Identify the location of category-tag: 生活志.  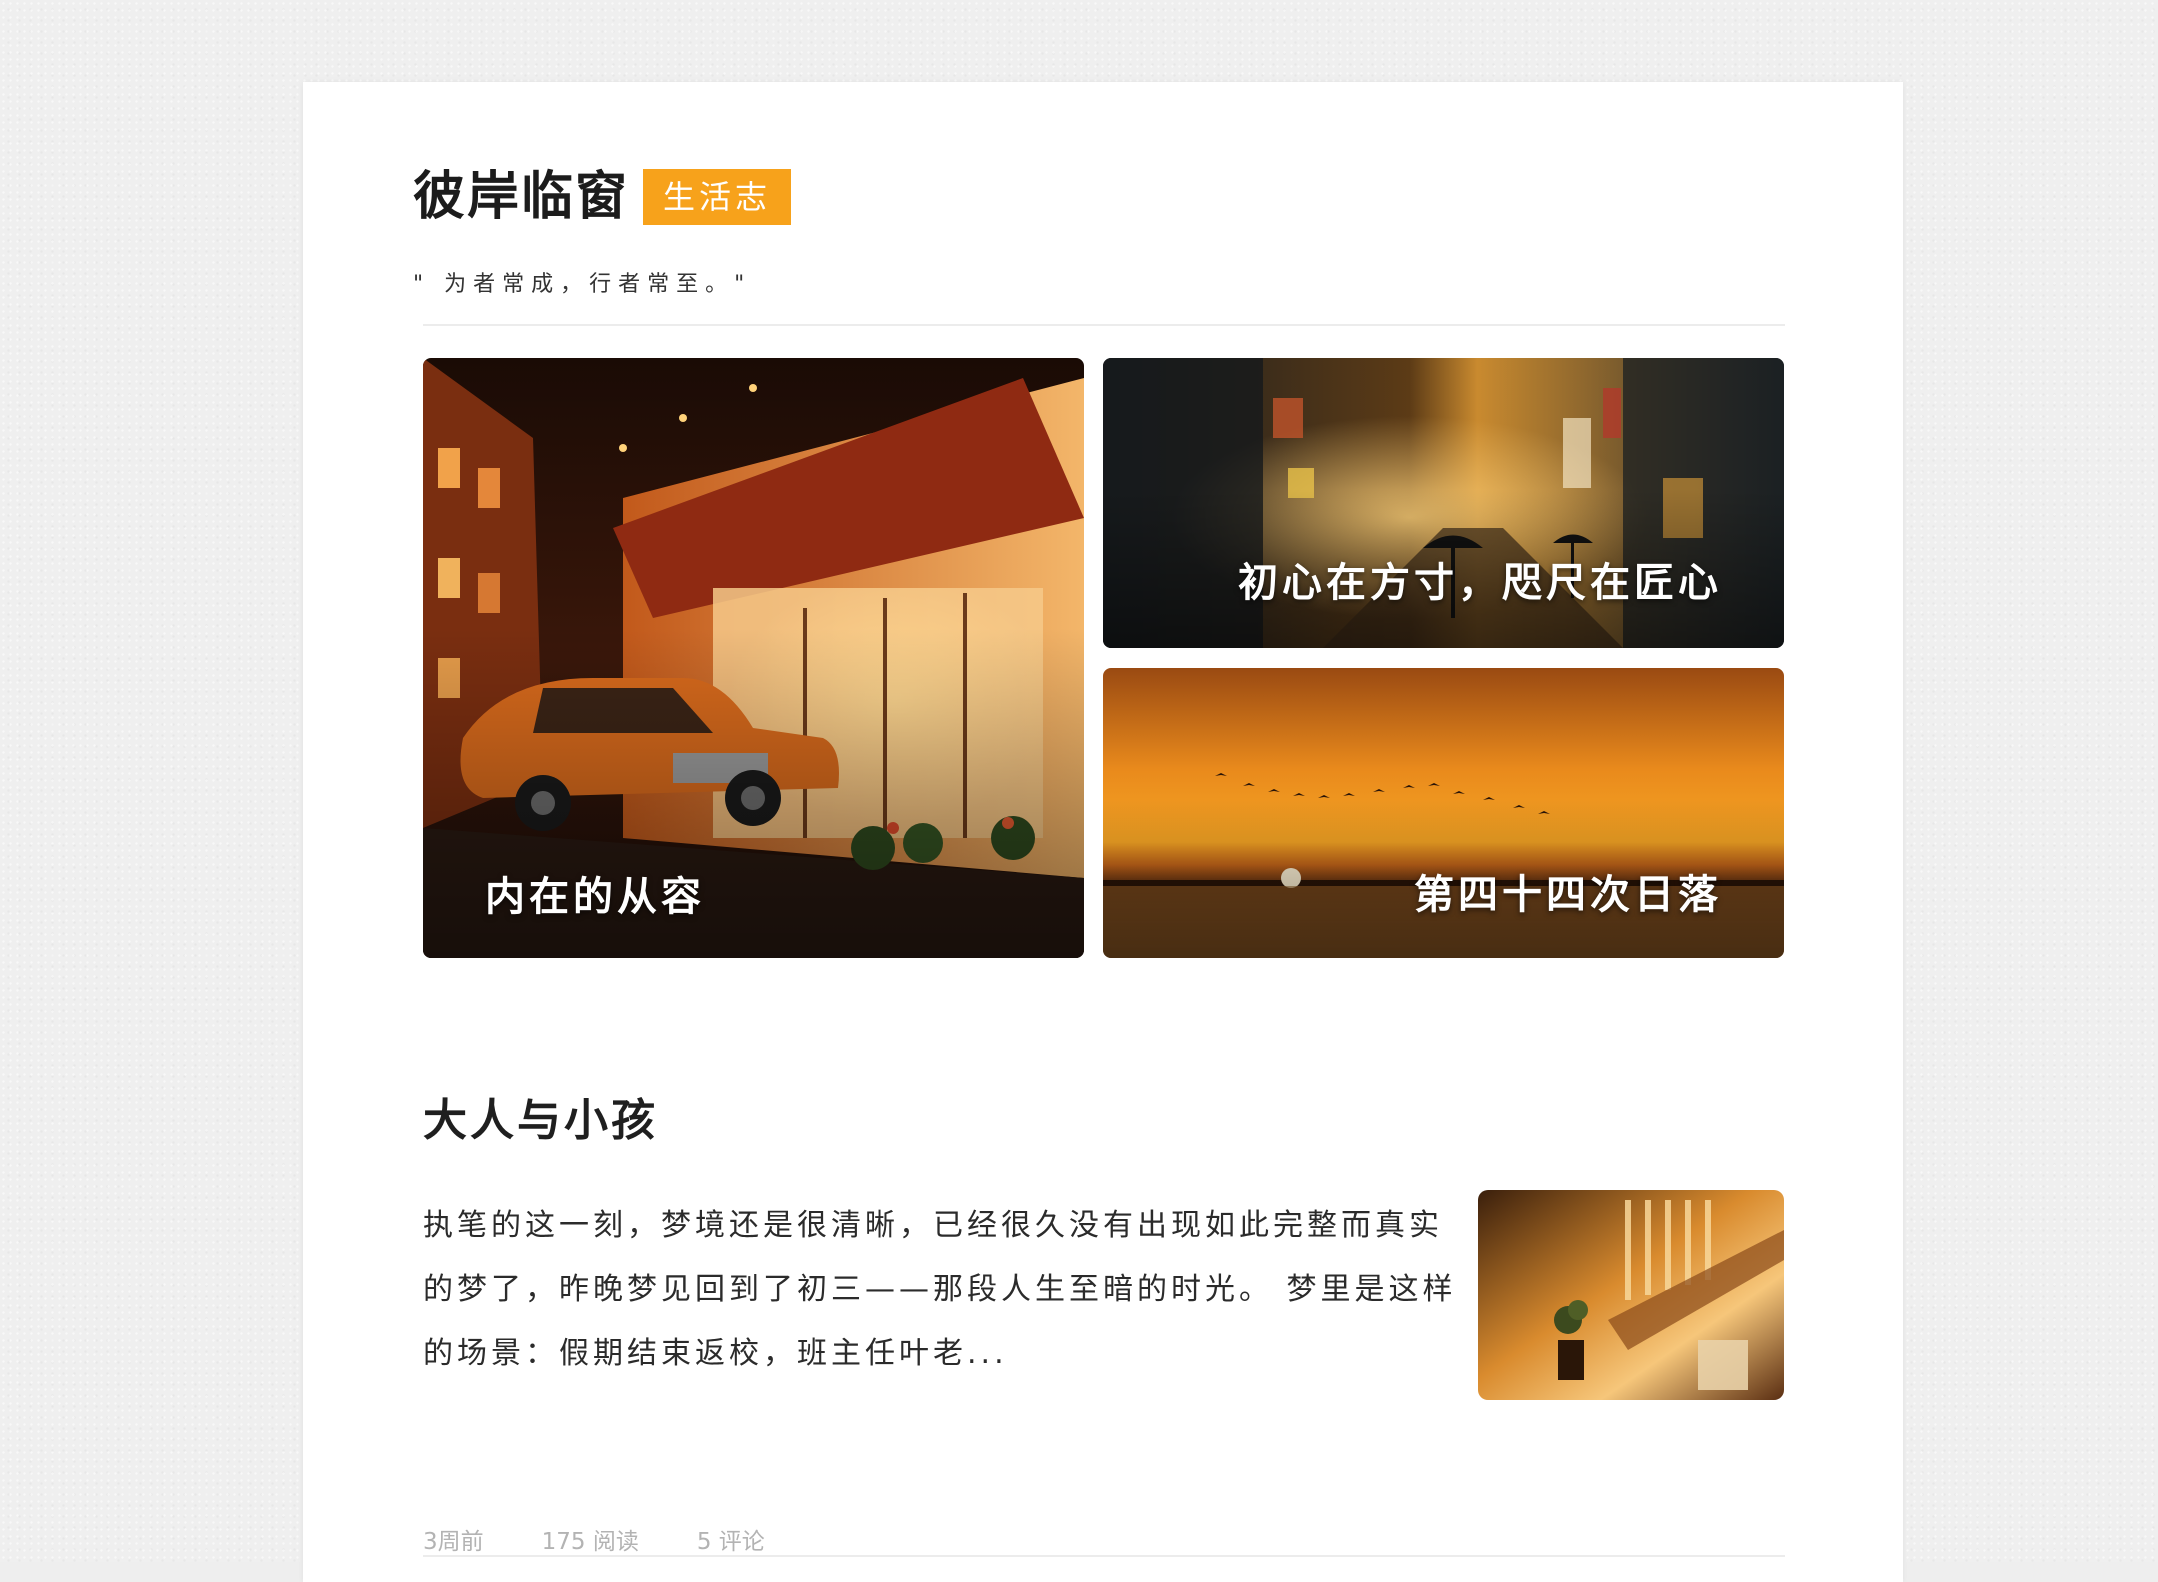
(717, 197).